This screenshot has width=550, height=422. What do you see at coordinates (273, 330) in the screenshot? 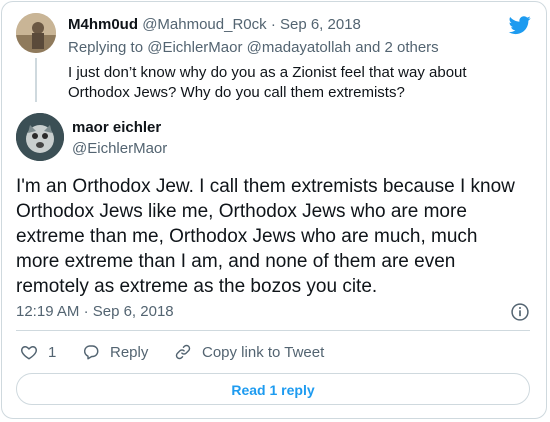
I see `divider` at bounding box center [273, 330].